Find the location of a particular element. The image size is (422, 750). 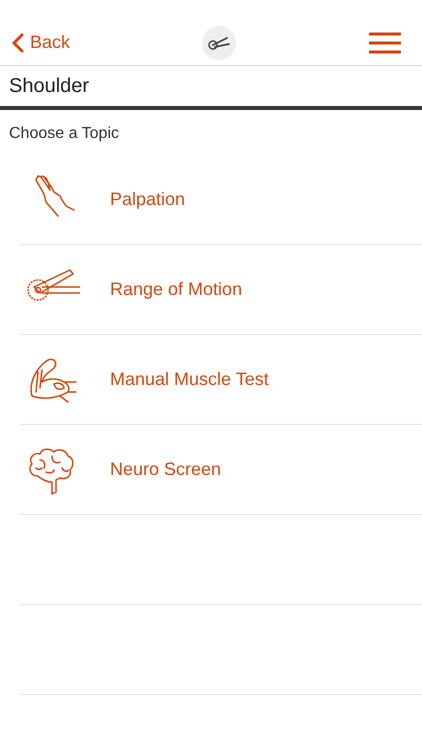

section-heading: Choose a Topic is located at coordinates (64, 134).